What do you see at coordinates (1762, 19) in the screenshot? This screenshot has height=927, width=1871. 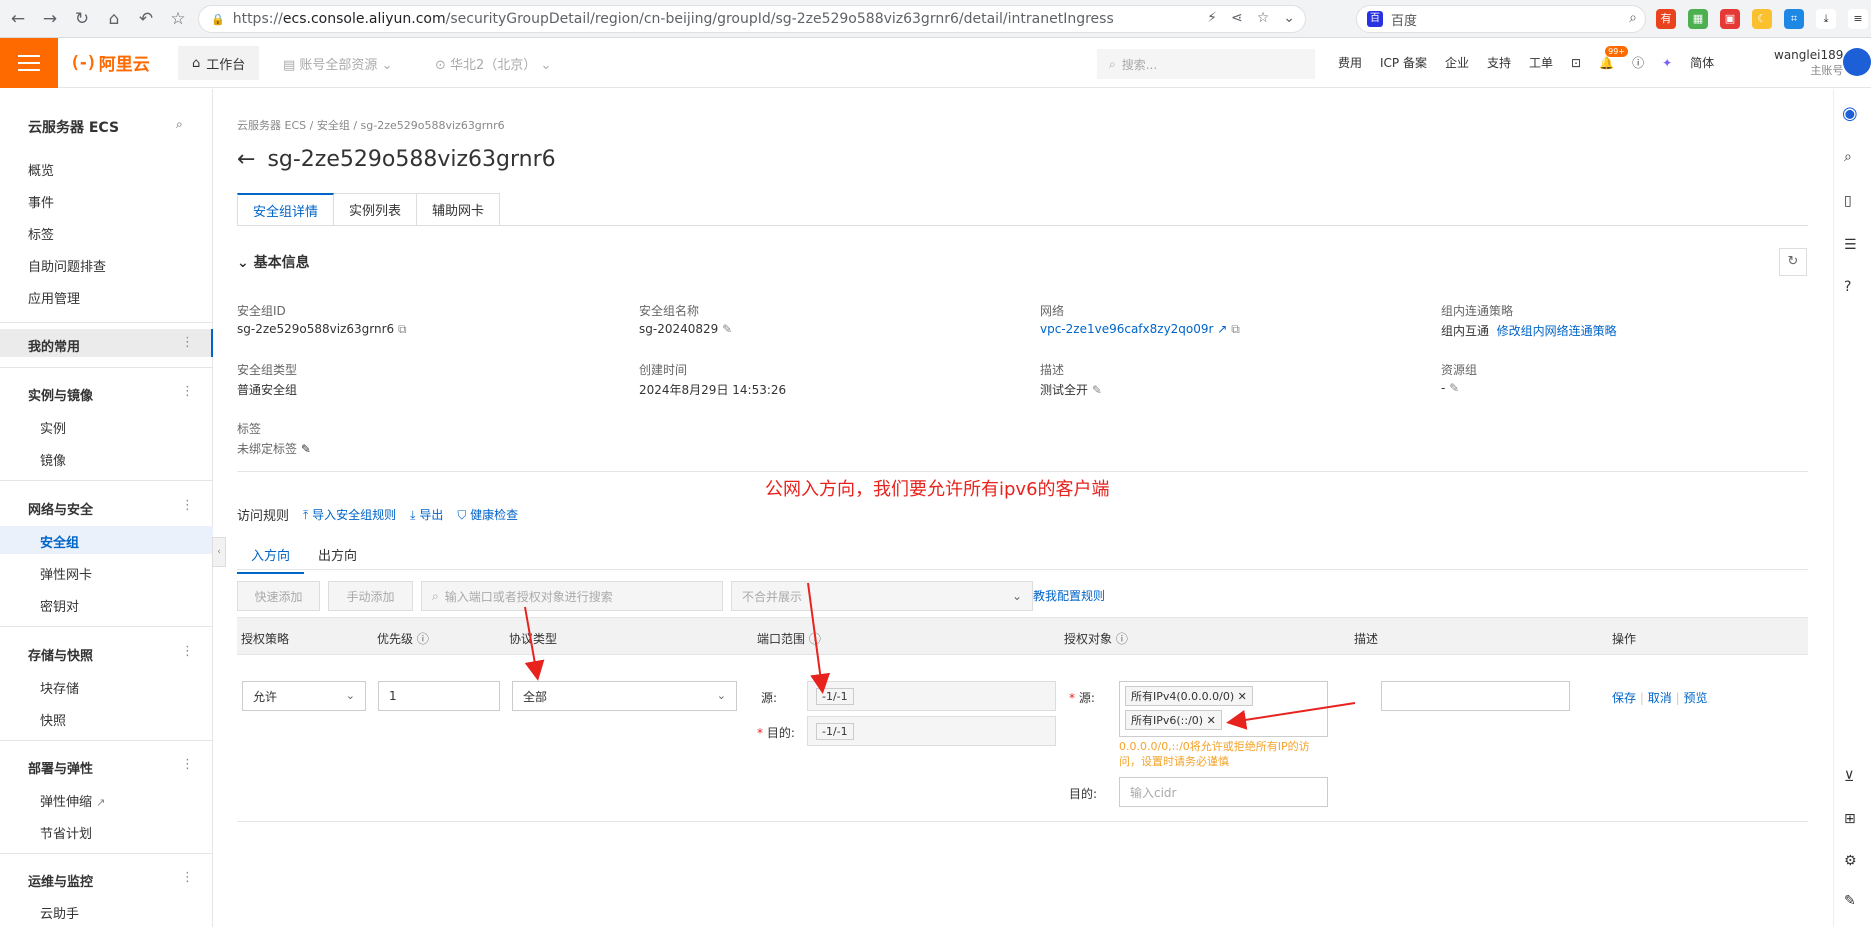 I see `moon-icon: ☾` at bounding box center [1762, 19].